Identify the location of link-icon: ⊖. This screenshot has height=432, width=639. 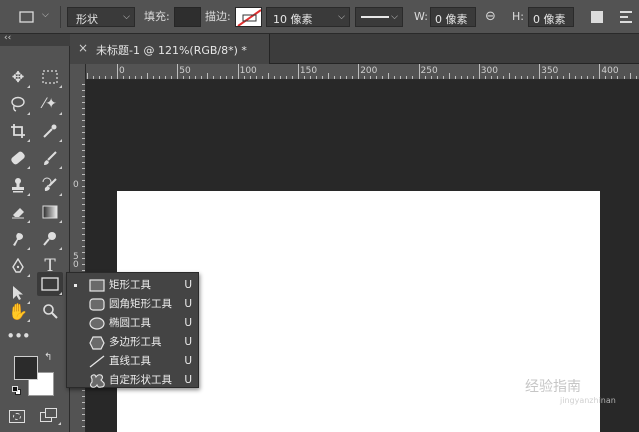
(490, 16).